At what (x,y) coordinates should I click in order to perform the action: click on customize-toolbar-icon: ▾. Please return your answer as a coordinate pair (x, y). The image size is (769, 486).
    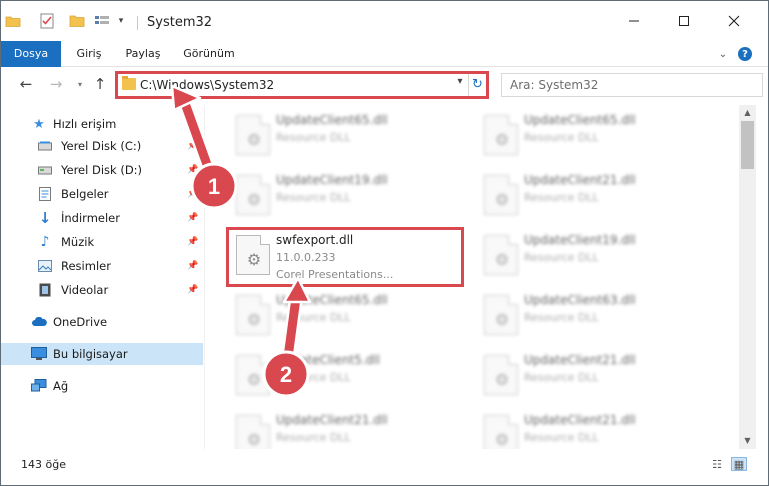
    Looking at the image, I should click on (121, 21).